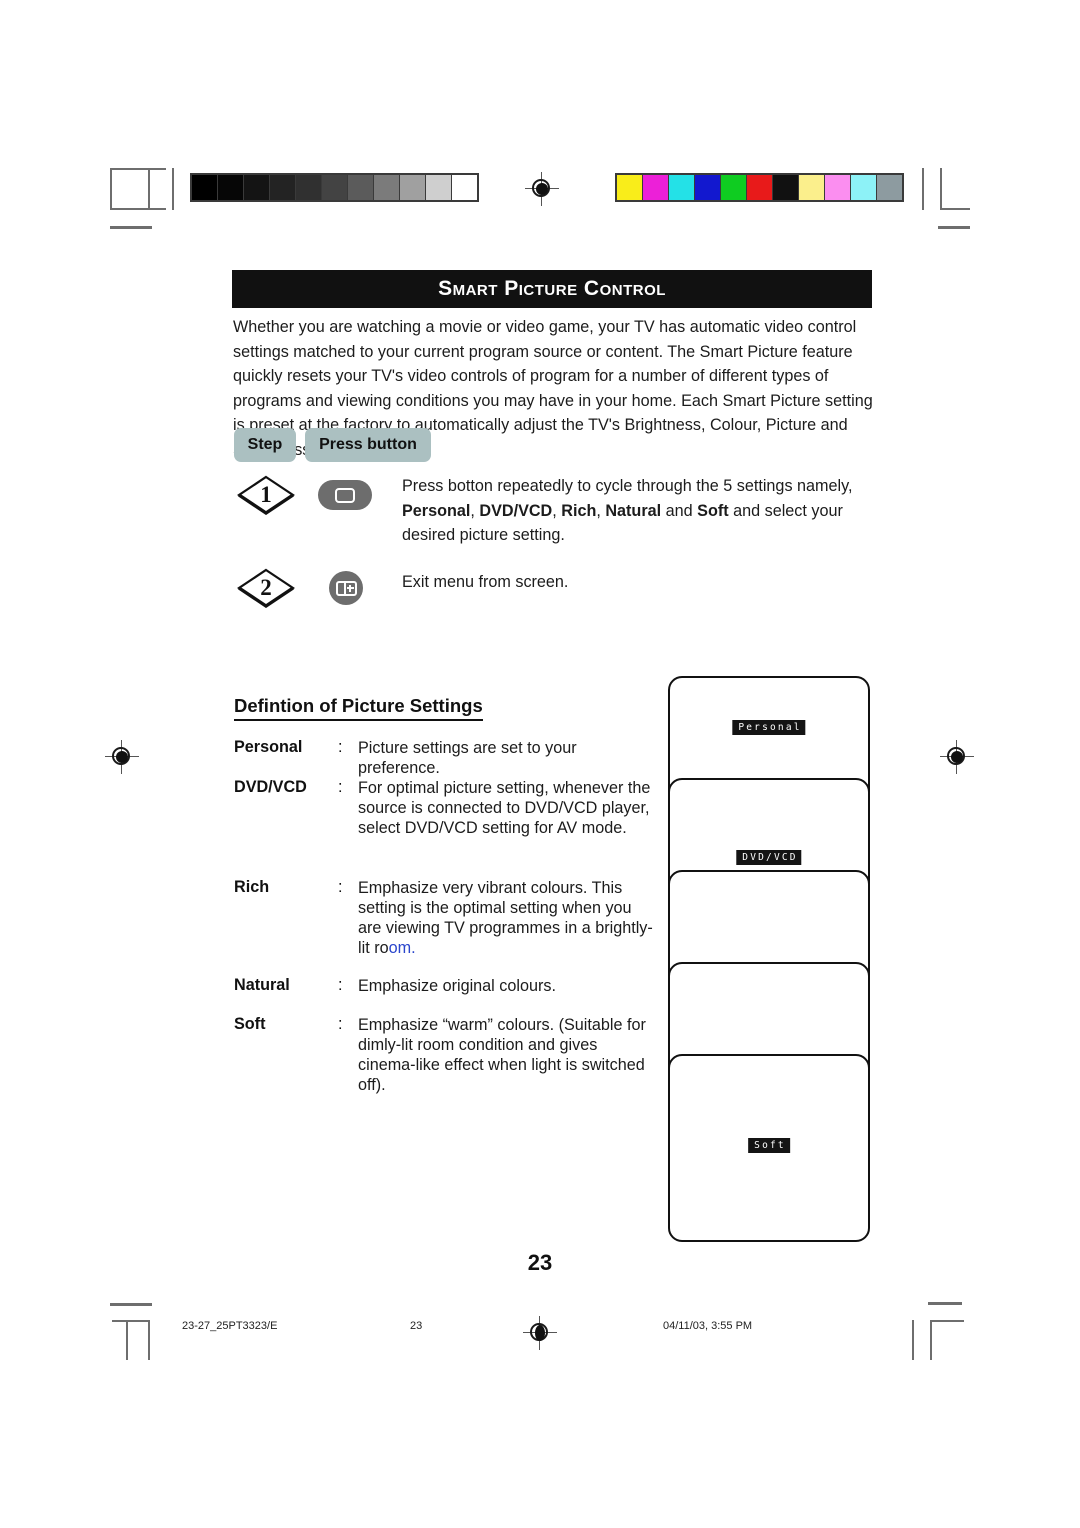 The width and height of the screenshot is (1080, 1528). What do you see at coordinates (679, 510) in the screenshot?
I see `sep-4: and` at bounding box center [679, 510].